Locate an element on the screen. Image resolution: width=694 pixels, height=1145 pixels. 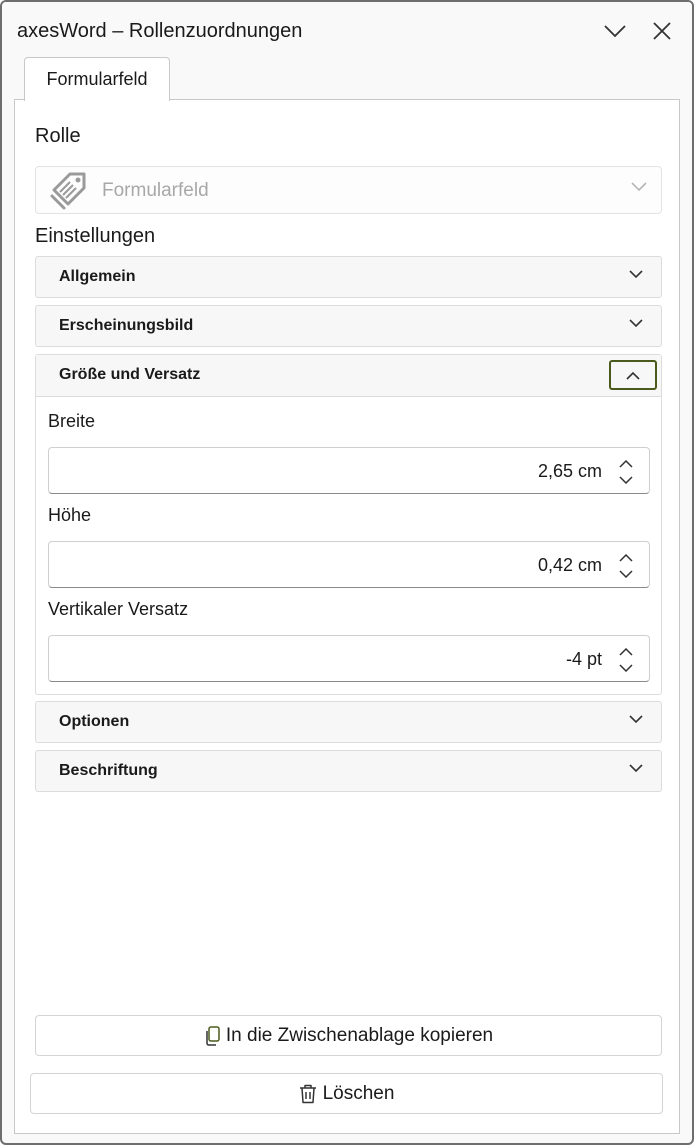
form-field-tag-icon is located at coordinates (68, 191).